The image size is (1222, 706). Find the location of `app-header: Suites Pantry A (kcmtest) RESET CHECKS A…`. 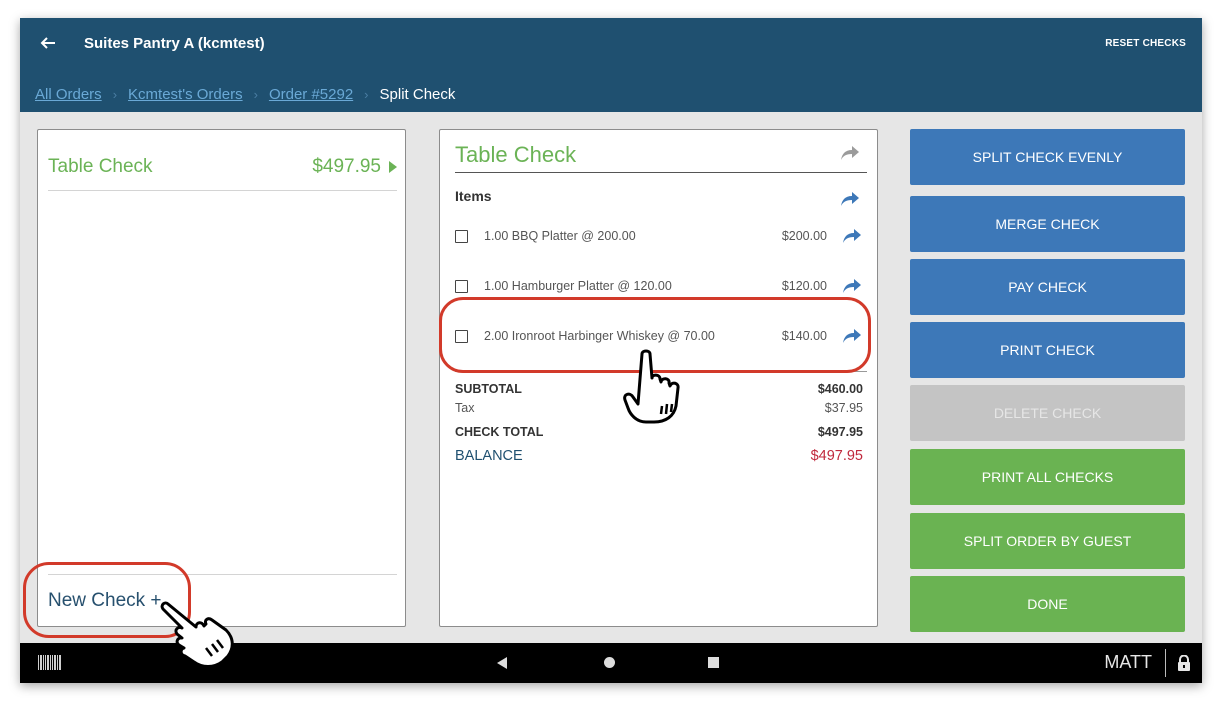

app-header: Suites Pantry A (kcmtest) RESET CHECKS A… is located at coordinates (611, 65).